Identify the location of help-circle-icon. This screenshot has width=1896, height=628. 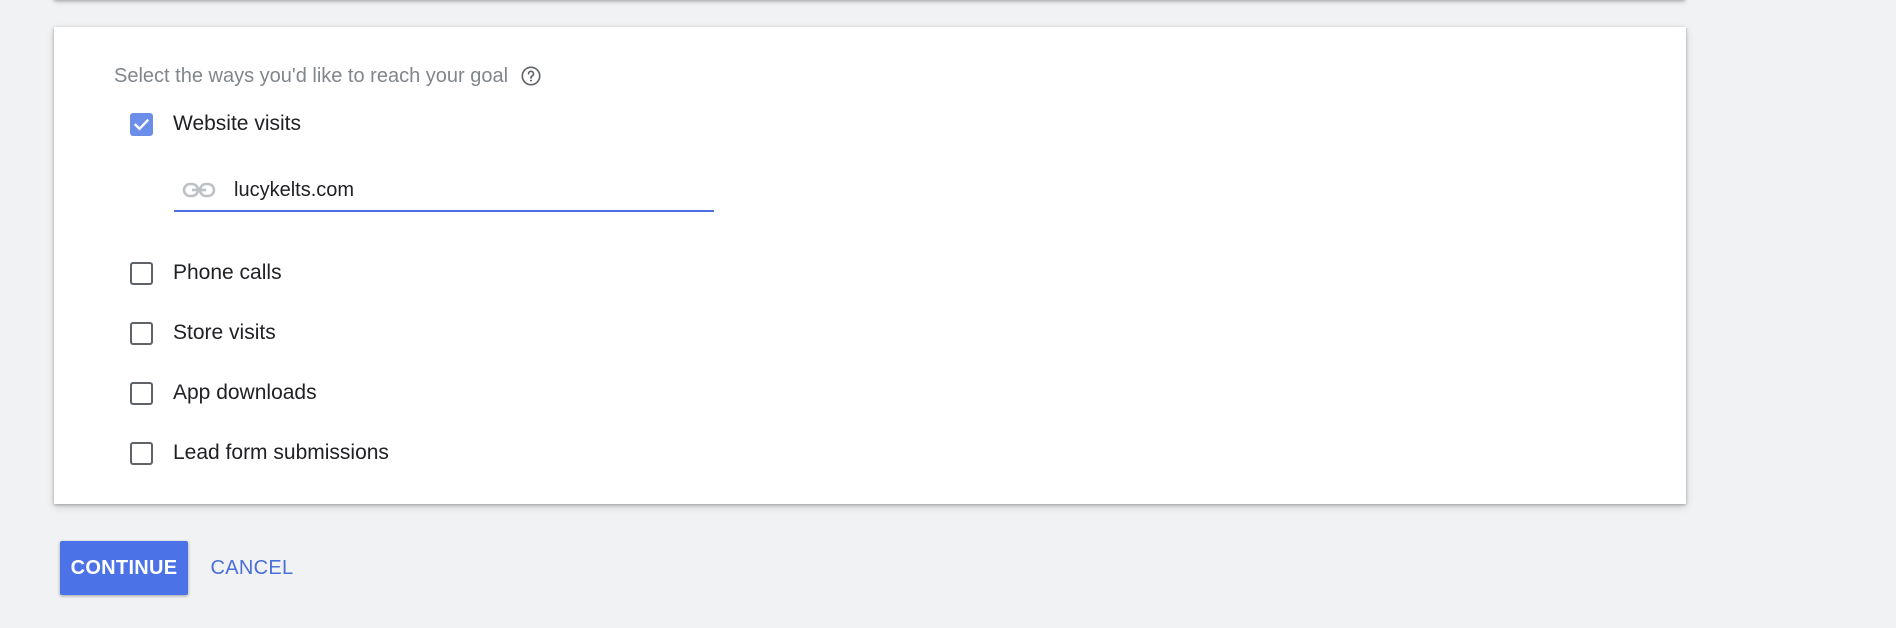
(531, 76).